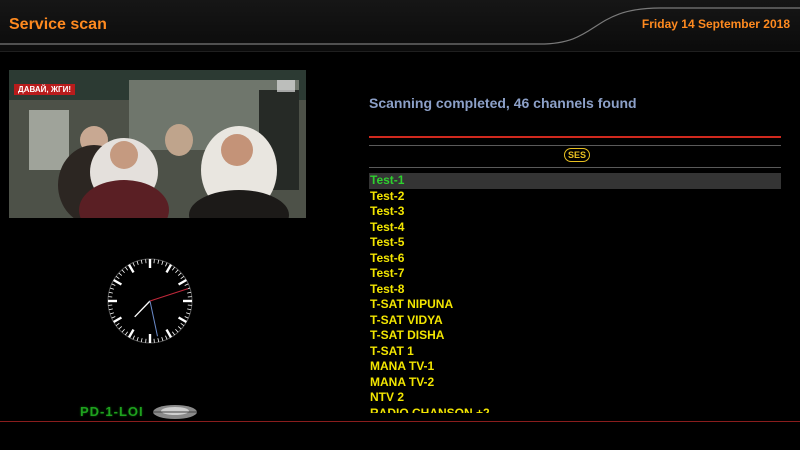 The width and height of the screenshot is (800, 450). What do you see at coordinates (575, 259) in the screenshot?
I see `channel-list-item: Test-6` at bounding box center [575, 259].